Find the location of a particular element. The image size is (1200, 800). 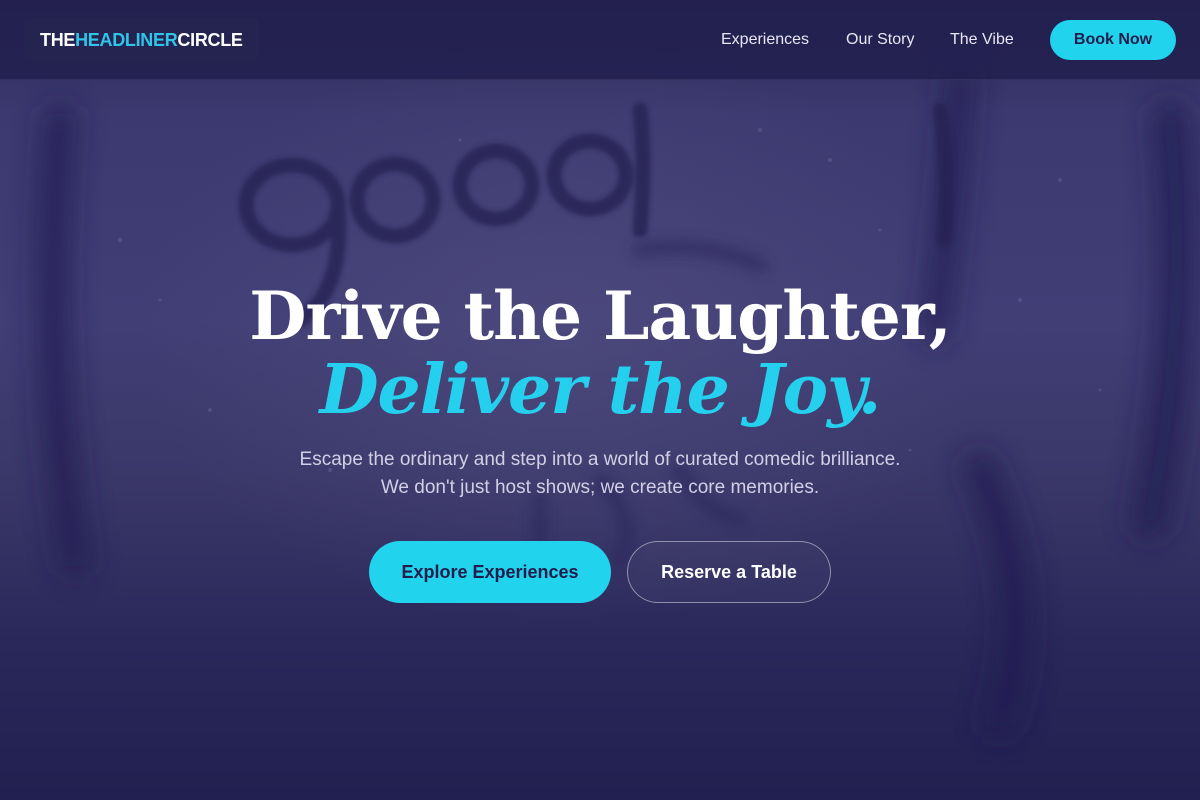

book-now-button: Book Now is located at coordinates (1113, 40).